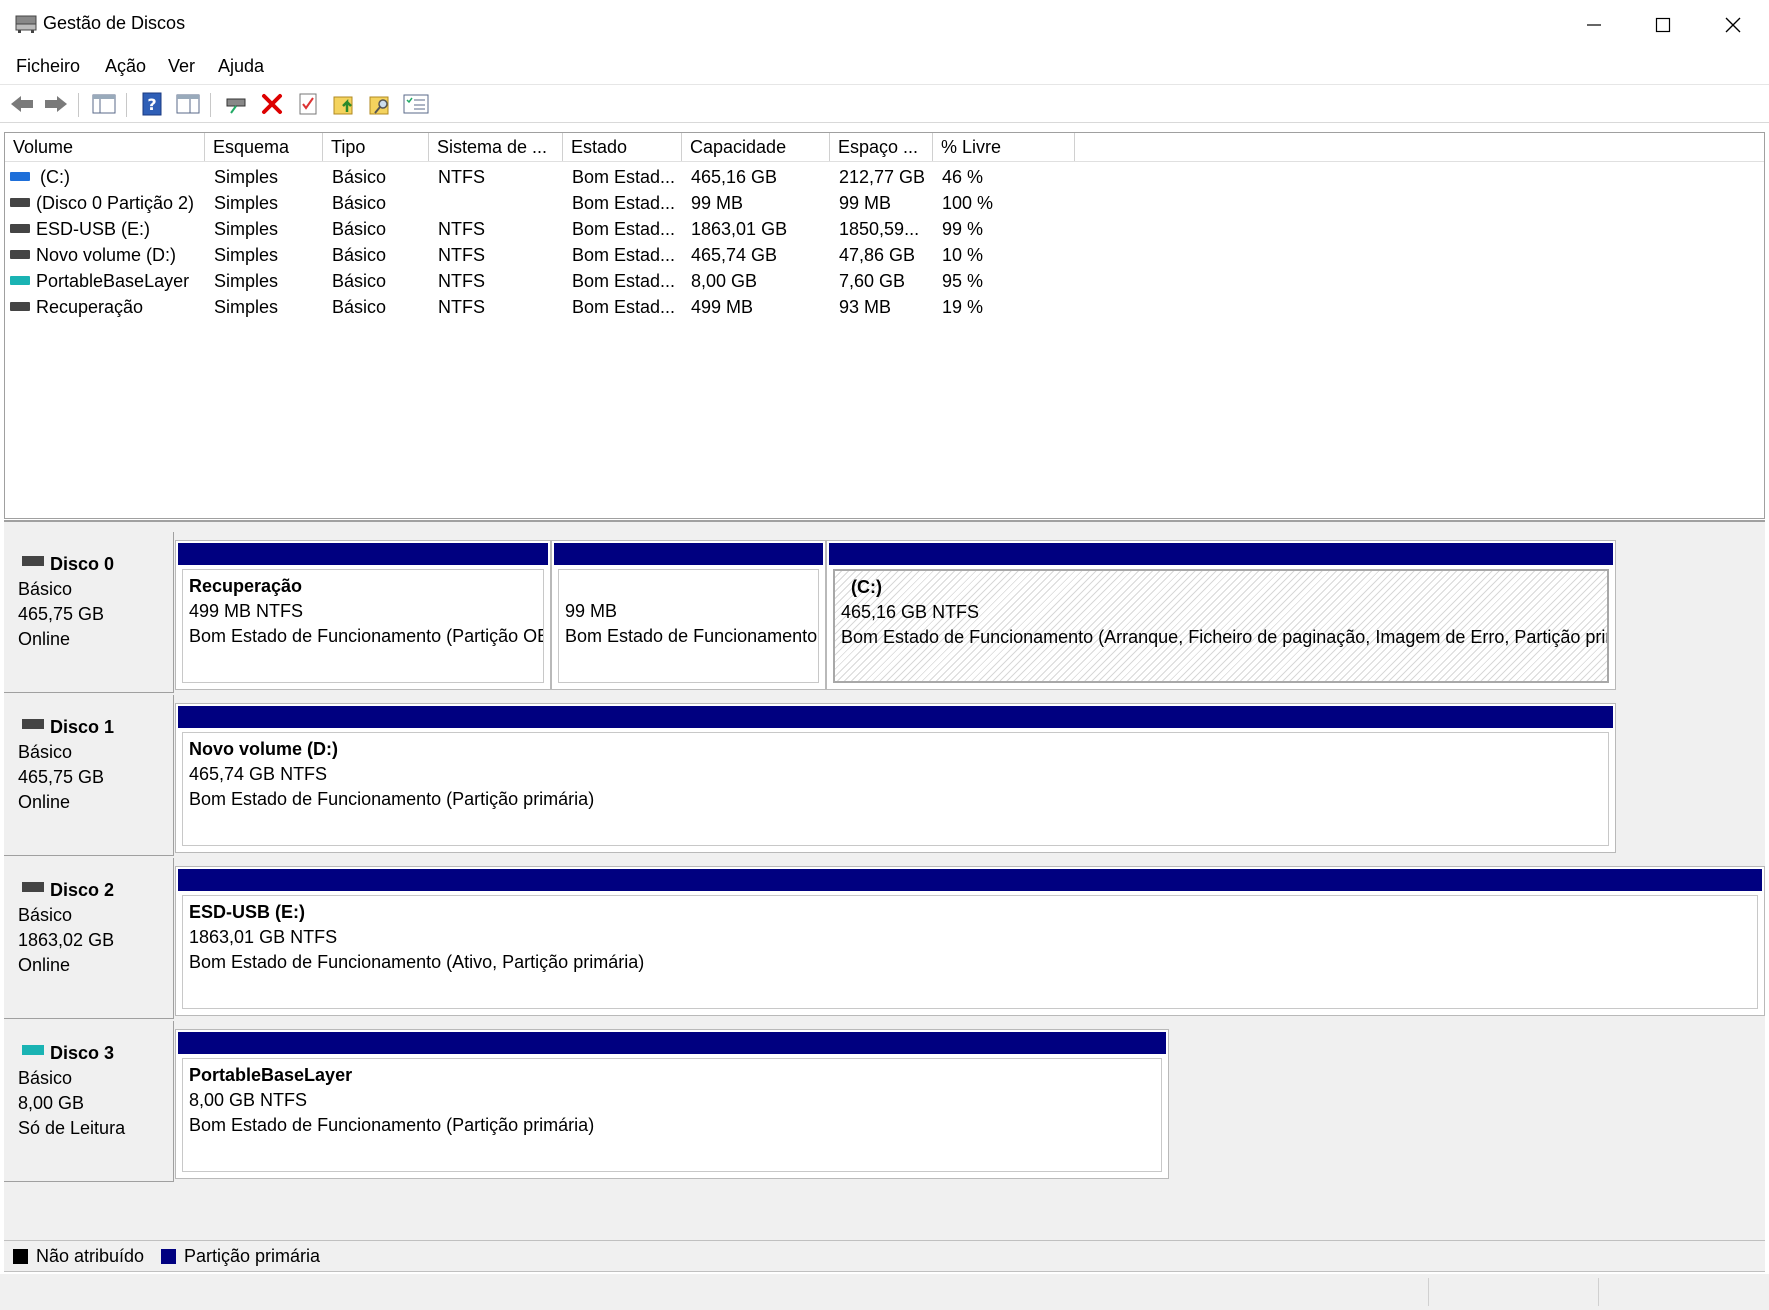 The width and height of the screenshot is (1769, 1310). I want to click on menu-help: Ajuda, so click(241, 66).